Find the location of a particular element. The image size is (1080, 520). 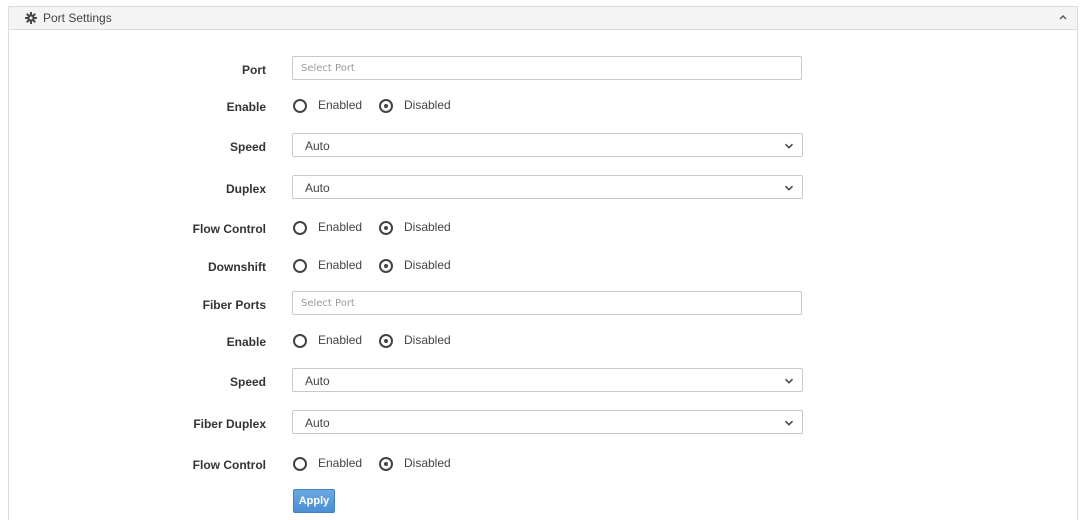

speed-value: Auto is located at coordinates (317, 146).